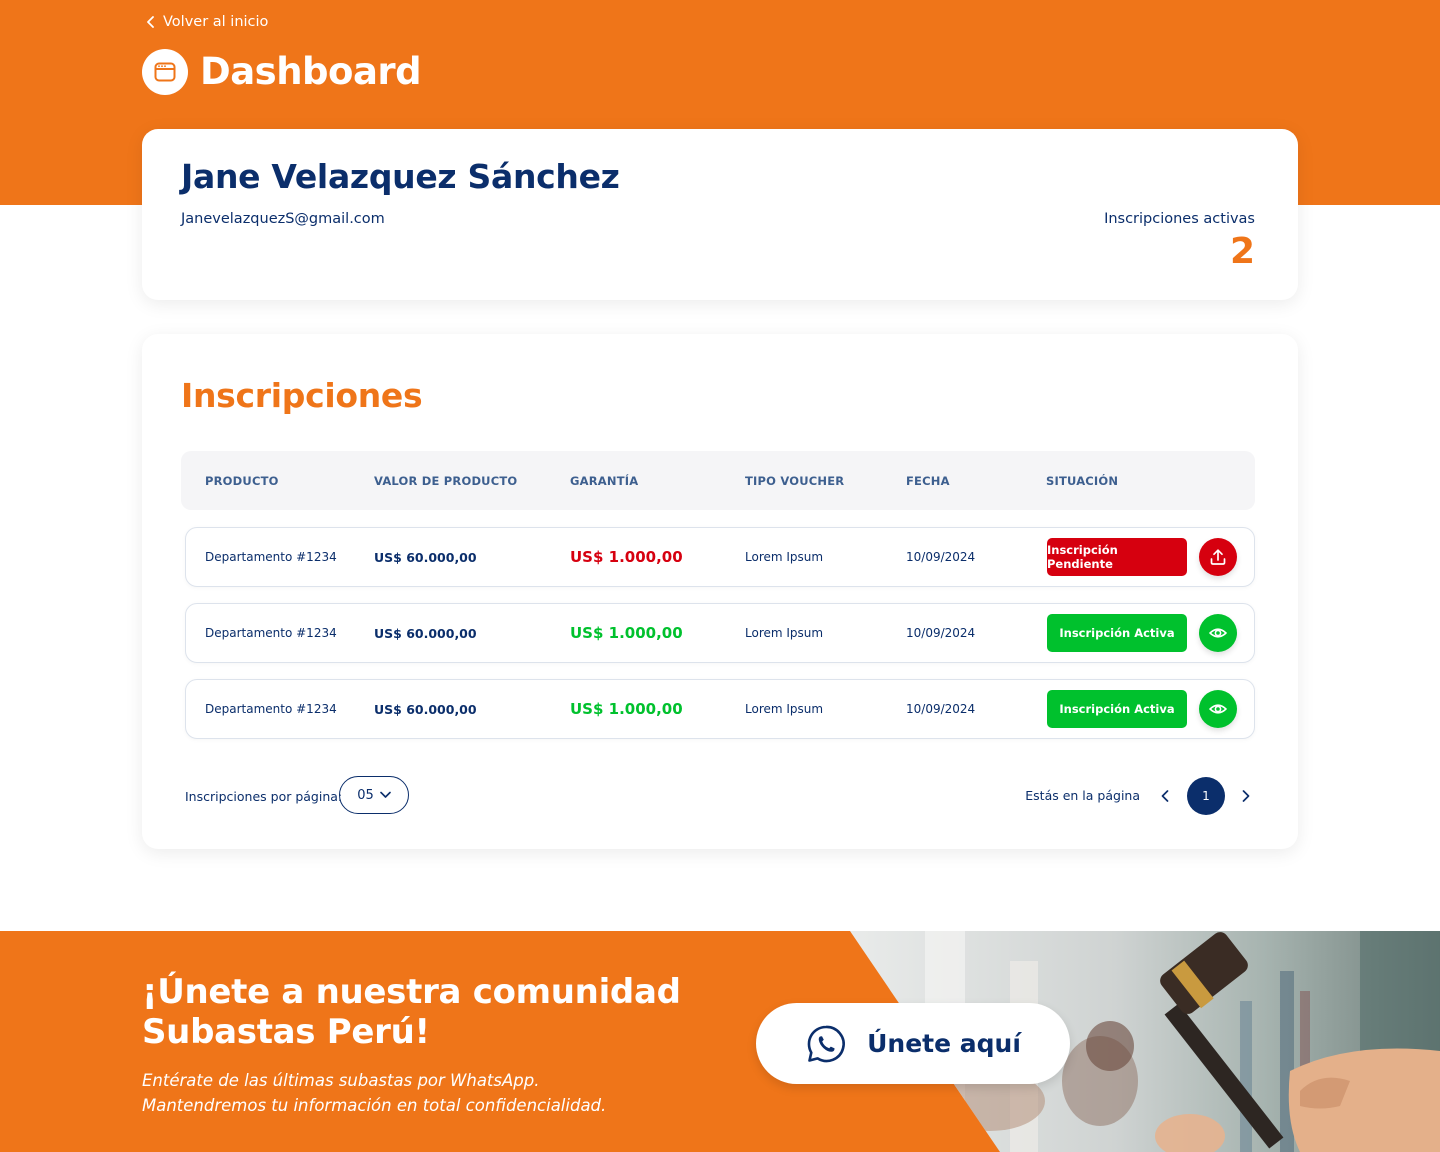 The width and height of the screenshot is (1440, 1152). I want to click on previous-page-button, so click(1165, 796).